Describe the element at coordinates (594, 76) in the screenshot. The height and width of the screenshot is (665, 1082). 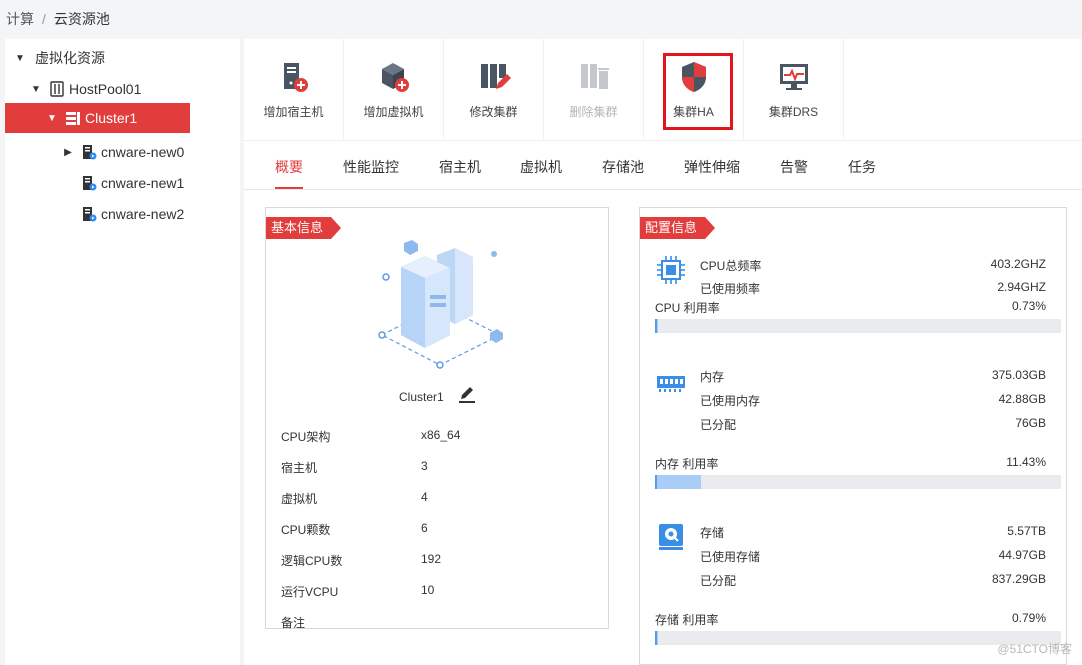
I see `delete-cluster-icon` at that location.